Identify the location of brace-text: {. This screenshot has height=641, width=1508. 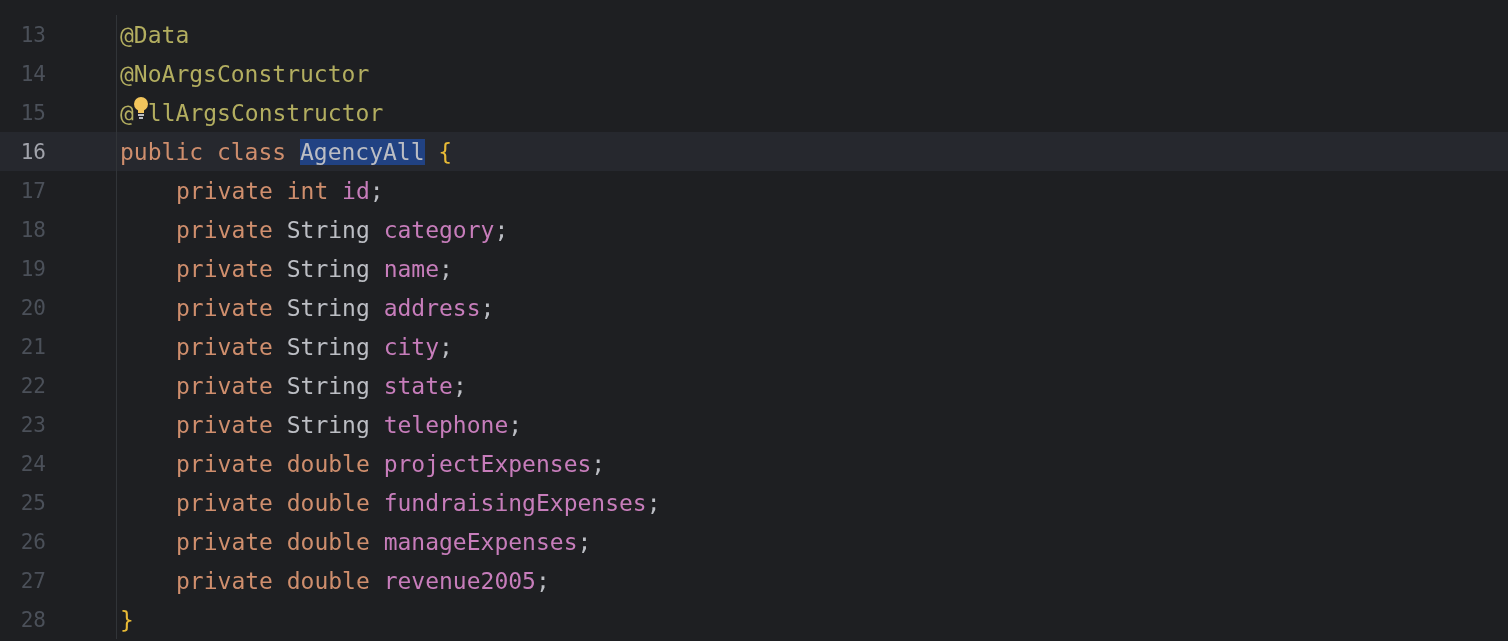
(445, 151).